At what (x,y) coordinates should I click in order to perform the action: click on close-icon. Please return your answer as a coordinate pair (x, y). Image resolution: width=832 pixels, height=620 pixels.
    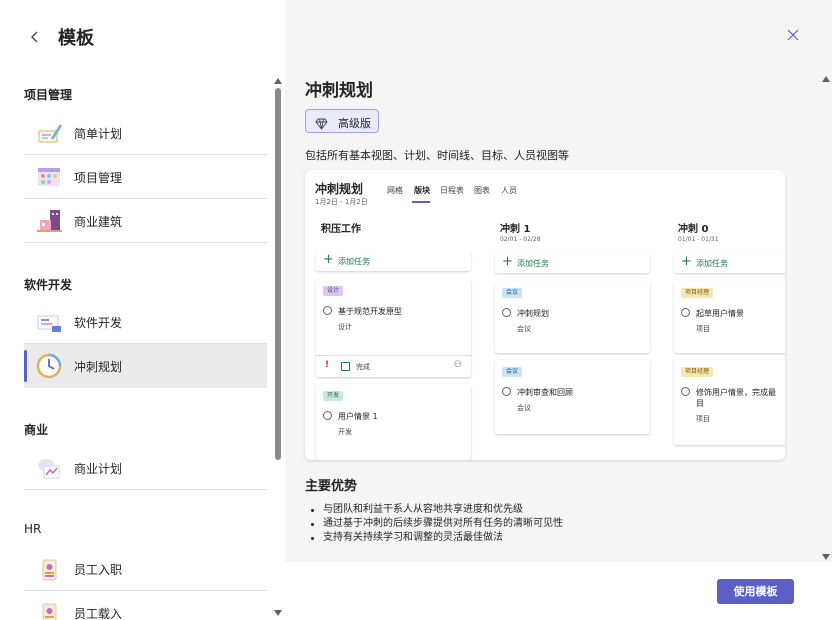
    Looking at the image, I should click on (793, 35).